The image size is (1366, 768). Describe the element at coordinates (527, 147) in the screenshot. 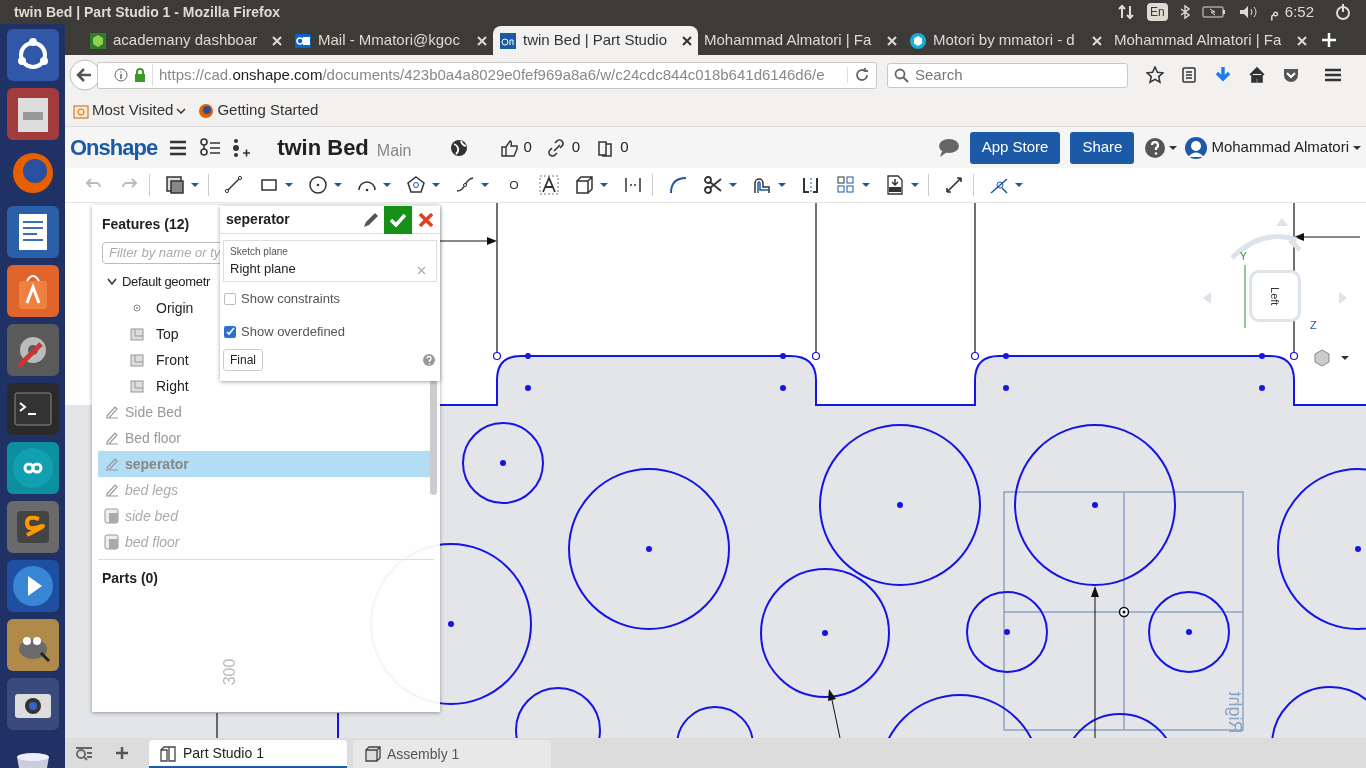

I see `like-count: 0` at that location.